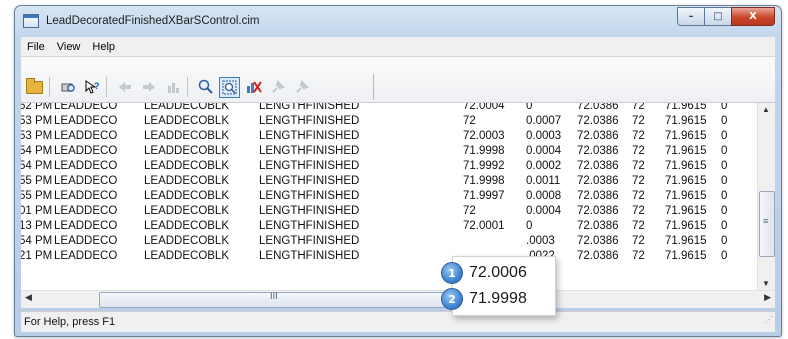 Image resolution: width=788 pixels, height=339 pixels. What do you see at coordinates (148, 87) in the screenshot?
I see `forward-icon` at bounding box center [148, 87].